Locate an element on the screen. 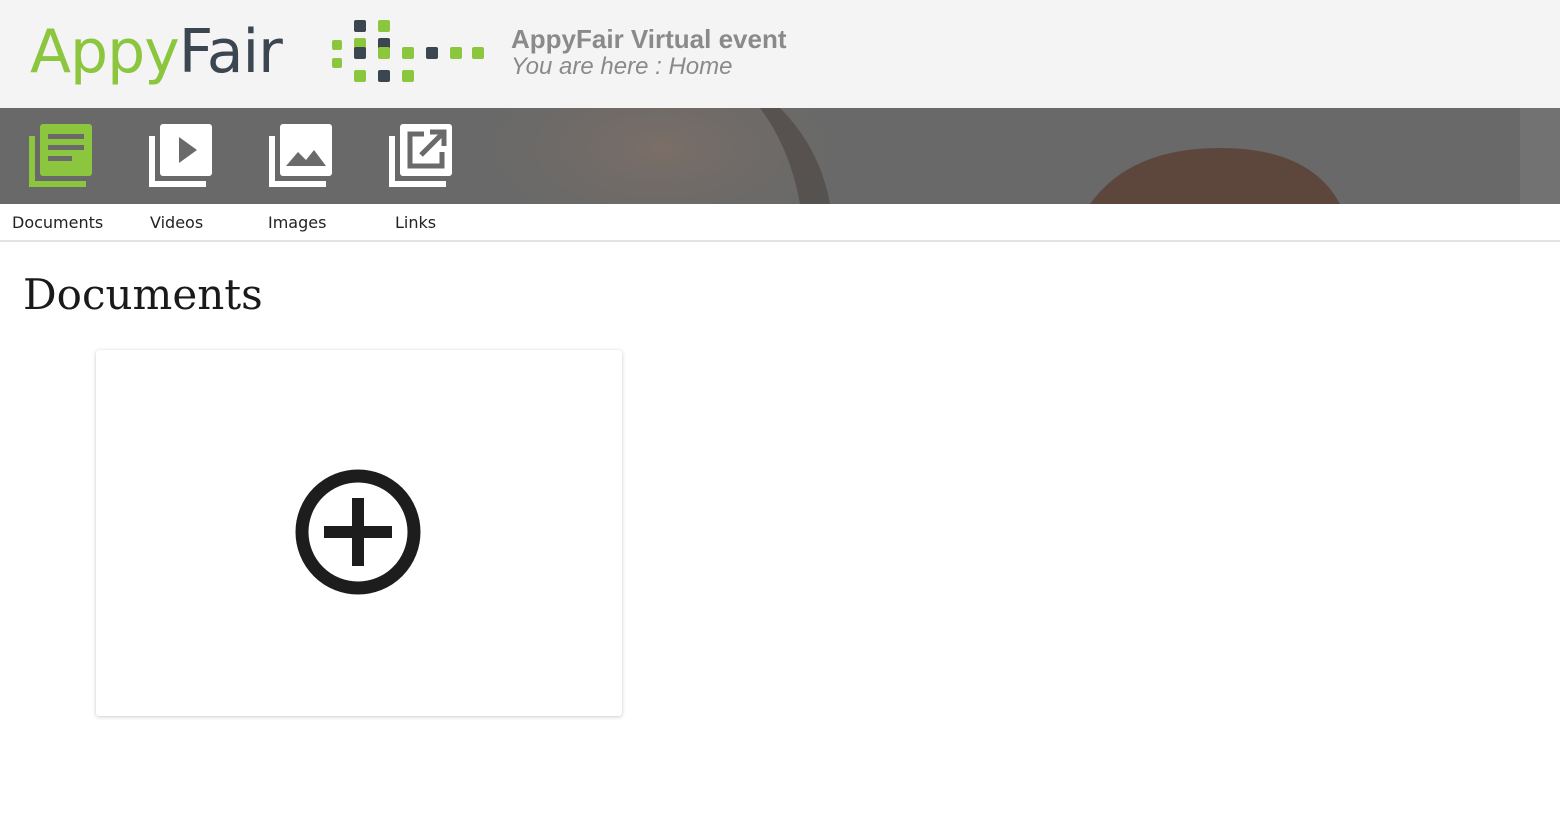  tab-links: Links is located at coordinates (415, 222).